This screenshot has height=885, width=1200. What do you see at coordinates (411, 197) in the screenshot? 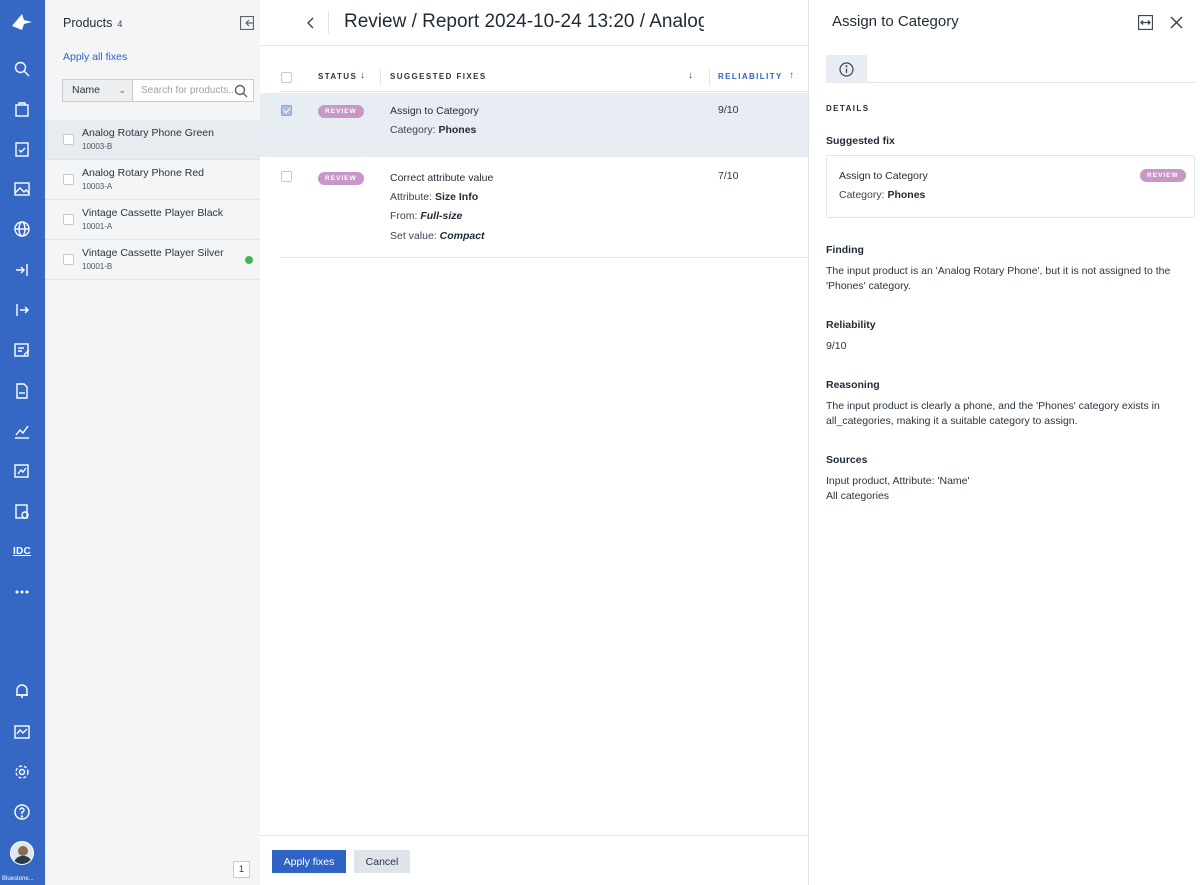
I see `fix-detail-label: Attribute:` at bounding box center [411, 197].